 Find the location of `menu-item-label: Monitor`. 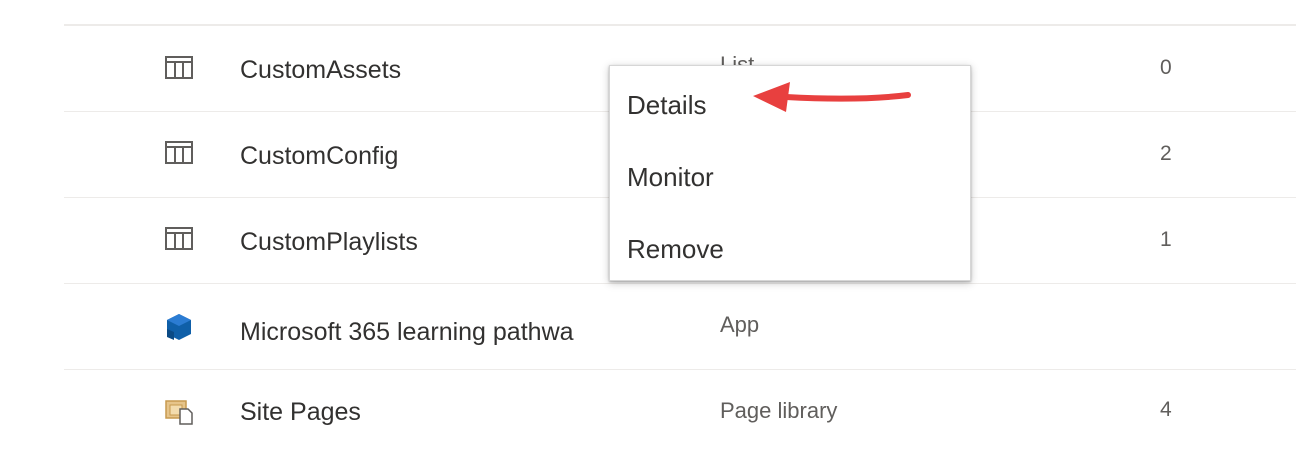

menu-item-label: Monitor is located at coordinates (670, 177).